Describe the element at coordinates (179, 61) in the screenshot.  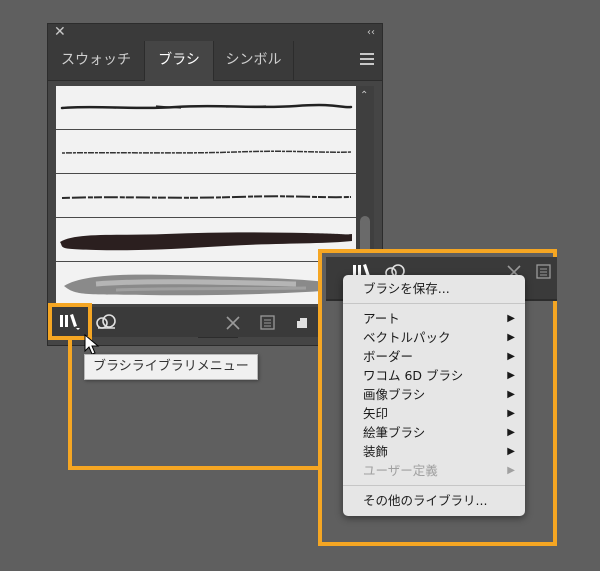
I see `tab-brushes: ブラシ` at that location.